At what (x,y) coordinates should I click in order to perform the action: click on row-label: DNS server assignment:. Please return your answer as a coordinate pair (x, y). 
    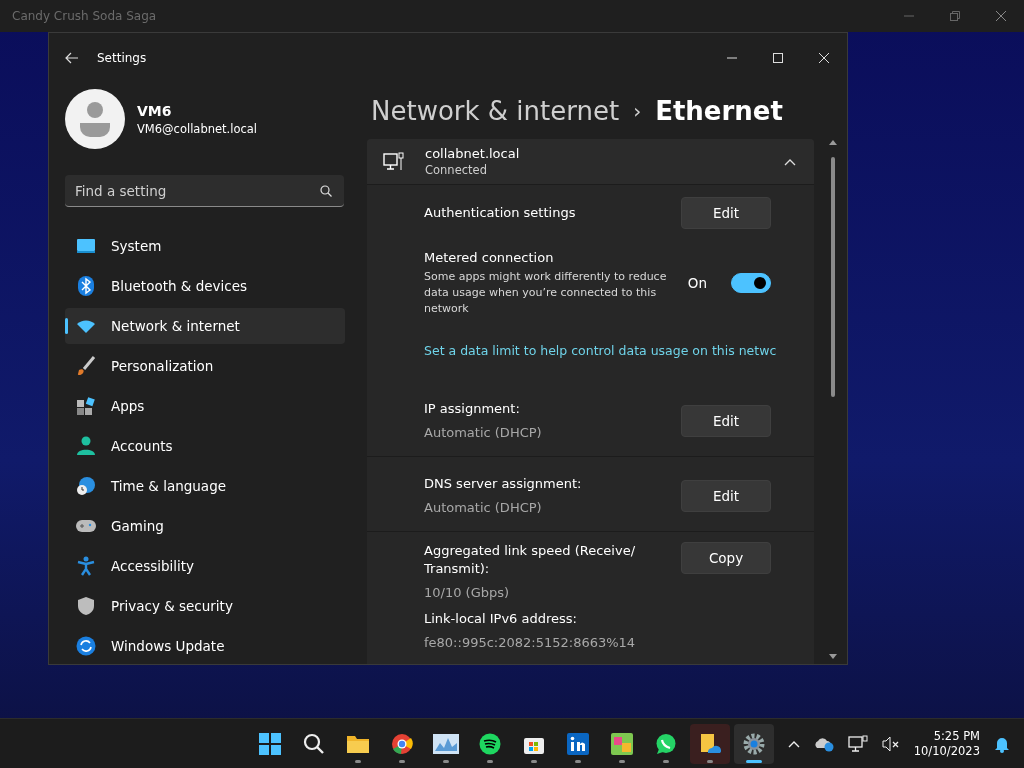
    Looking at the image, I should click on (503, 484).